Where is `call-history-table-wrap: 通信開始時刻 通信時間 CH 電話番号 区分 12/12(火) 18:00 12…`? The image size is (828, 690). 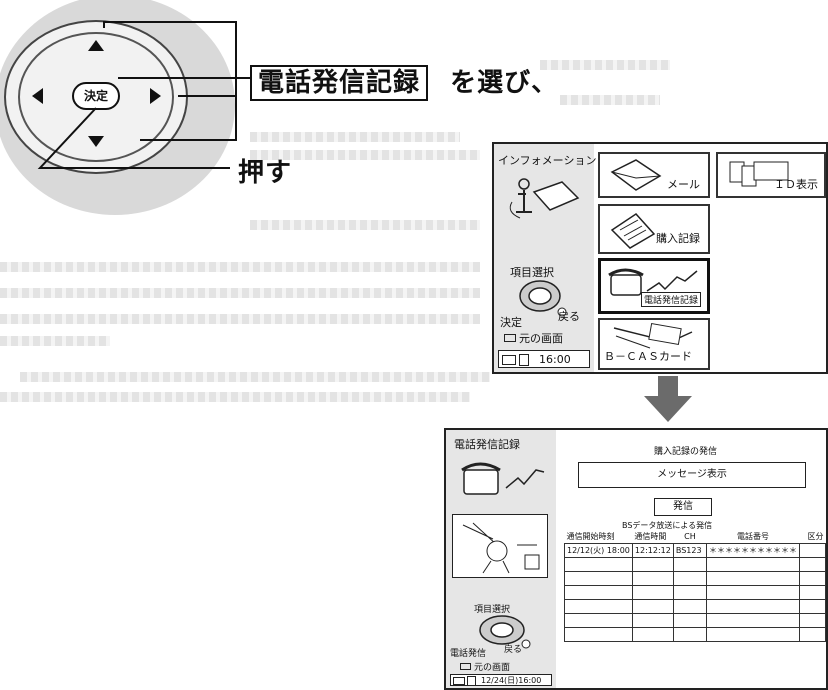 call-history-table-wrap: 通信開始時刻 通信時間 CH 電話番号 区分 12/12(火) 18:00 12… is located at coordinates (695, 586).